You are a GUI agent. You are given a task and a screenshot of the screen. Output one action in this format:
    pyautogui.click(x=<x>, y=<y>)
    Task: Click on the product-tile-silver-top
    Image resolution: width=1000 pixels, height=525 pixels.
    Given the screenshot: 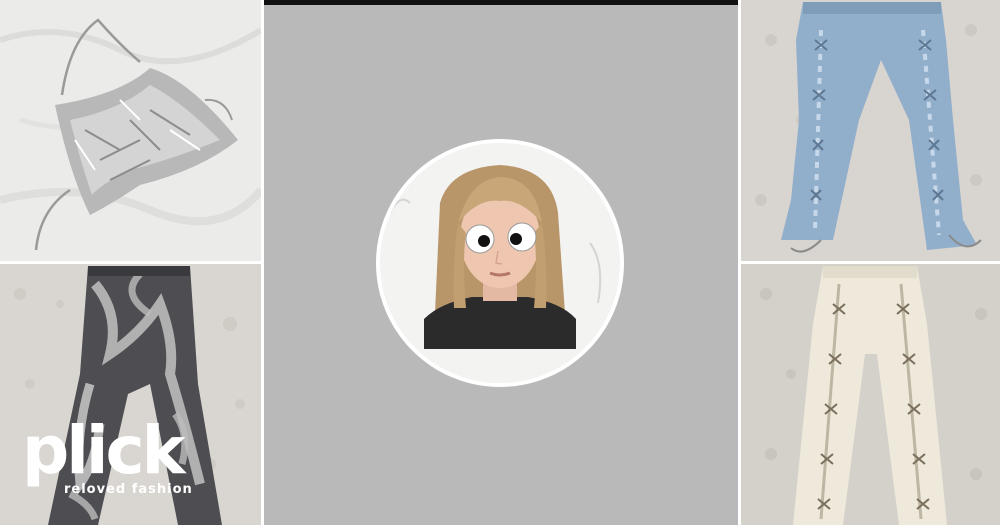 What is the action you would take?
    pyautogui.click(x=130, y=130)
    